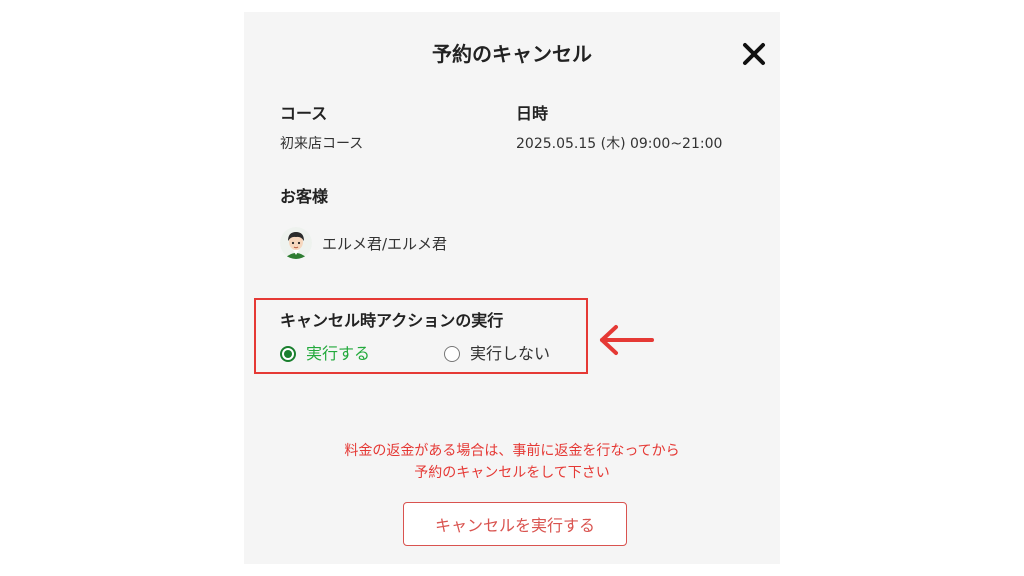 Image resolution: width=1024 pixels, height=576 pixels. I want to click on course-value: 初来店コース, so click(322, 144).